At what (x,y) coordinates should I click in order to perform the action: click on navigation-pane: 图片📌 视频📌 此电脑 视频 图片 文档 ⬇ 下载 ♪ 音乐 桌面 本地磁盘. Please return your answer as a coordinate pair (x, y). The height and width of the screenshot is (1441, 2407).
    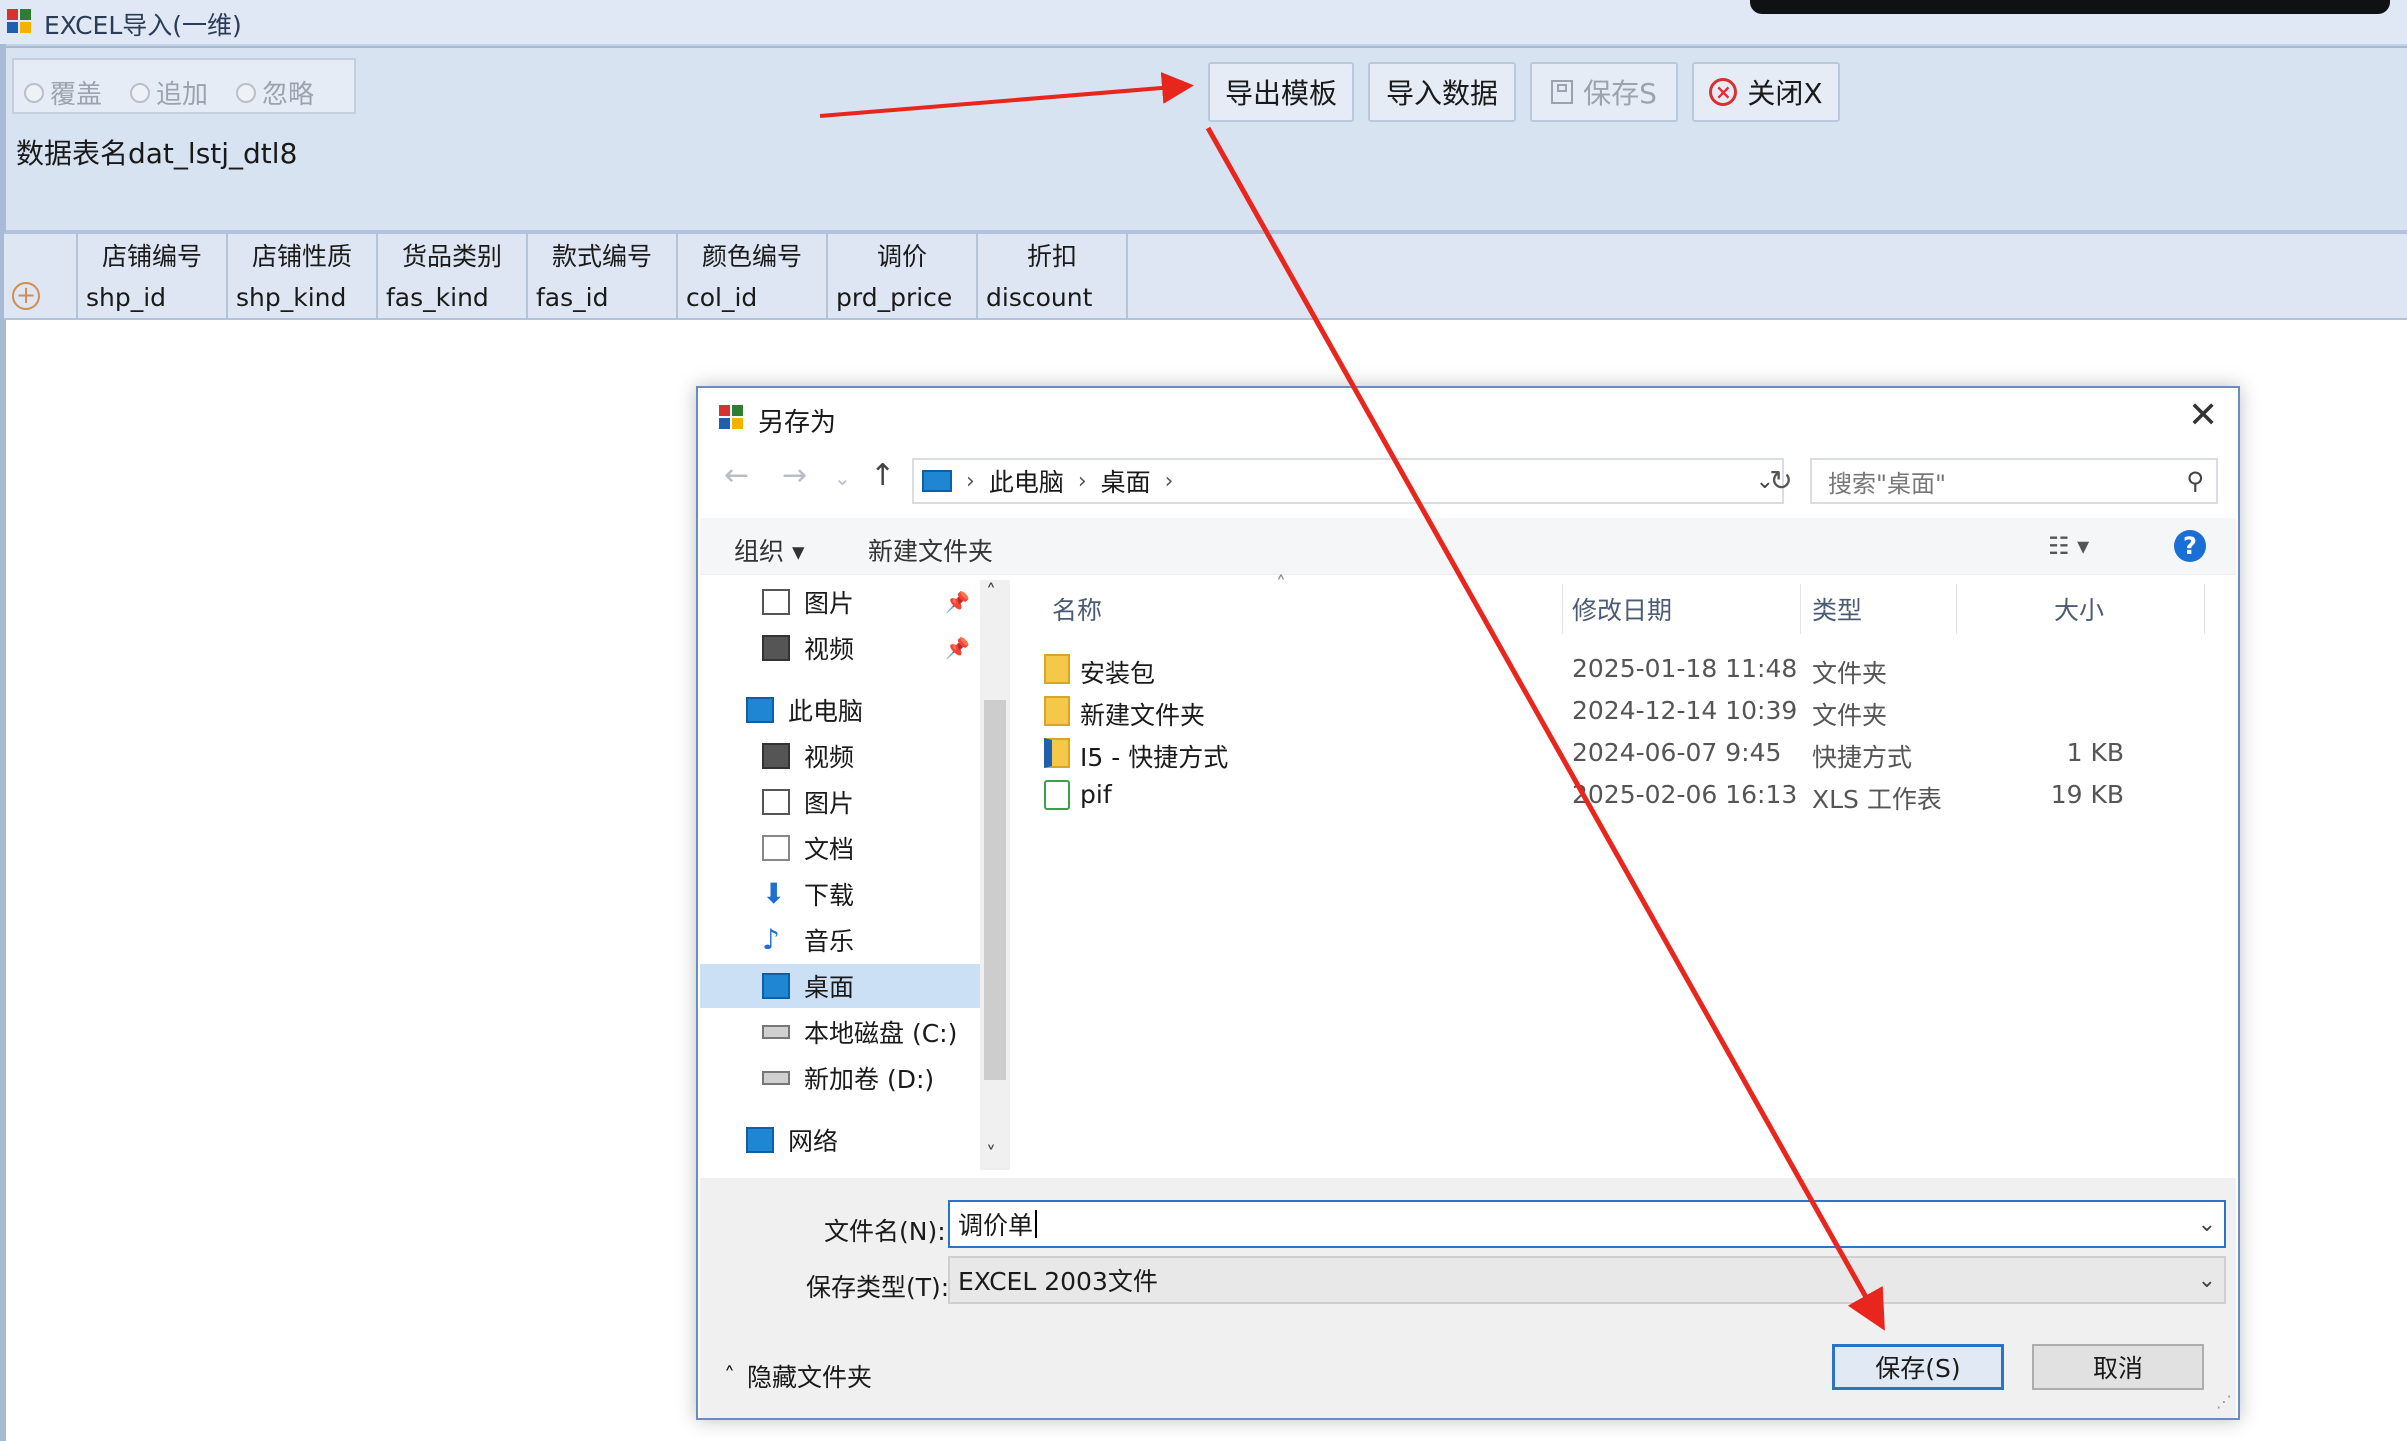
    Looking at the image, I should click on (850, 875).